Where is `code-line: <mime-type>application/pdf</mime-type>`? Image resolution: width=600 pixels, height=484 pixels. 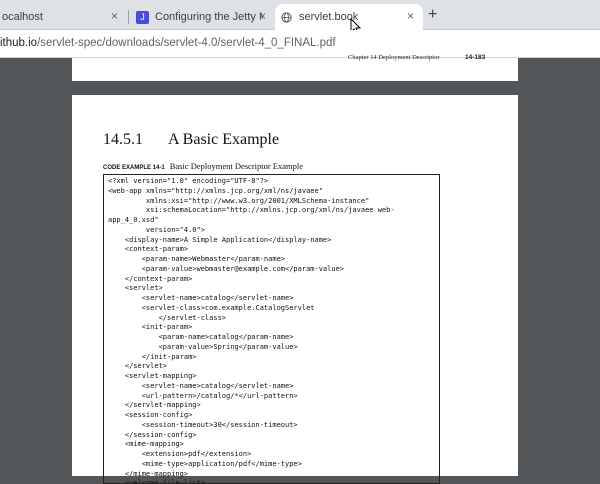 code-line: <mime-type>application/pdf</mime-type> is located at coordinates (205, 463).